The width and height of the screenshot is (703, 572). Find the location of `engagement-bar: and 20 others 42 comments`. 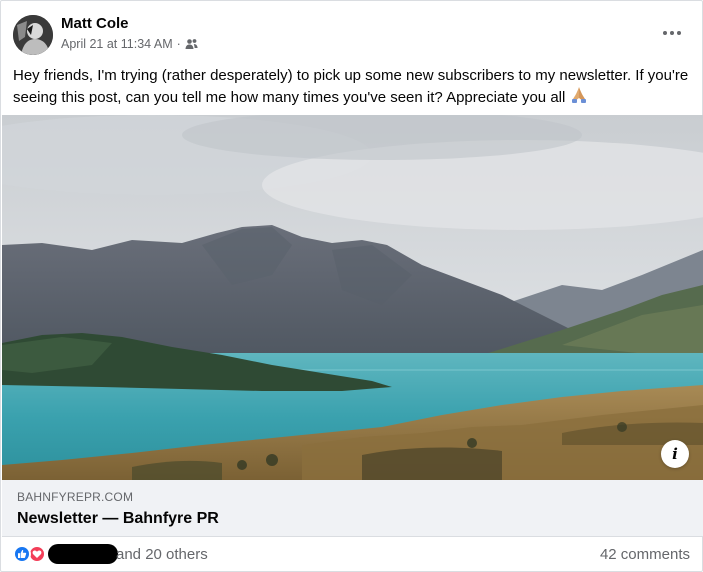

engagement-bar: and 20 others 42 comments is located at coordinates (351, 555).